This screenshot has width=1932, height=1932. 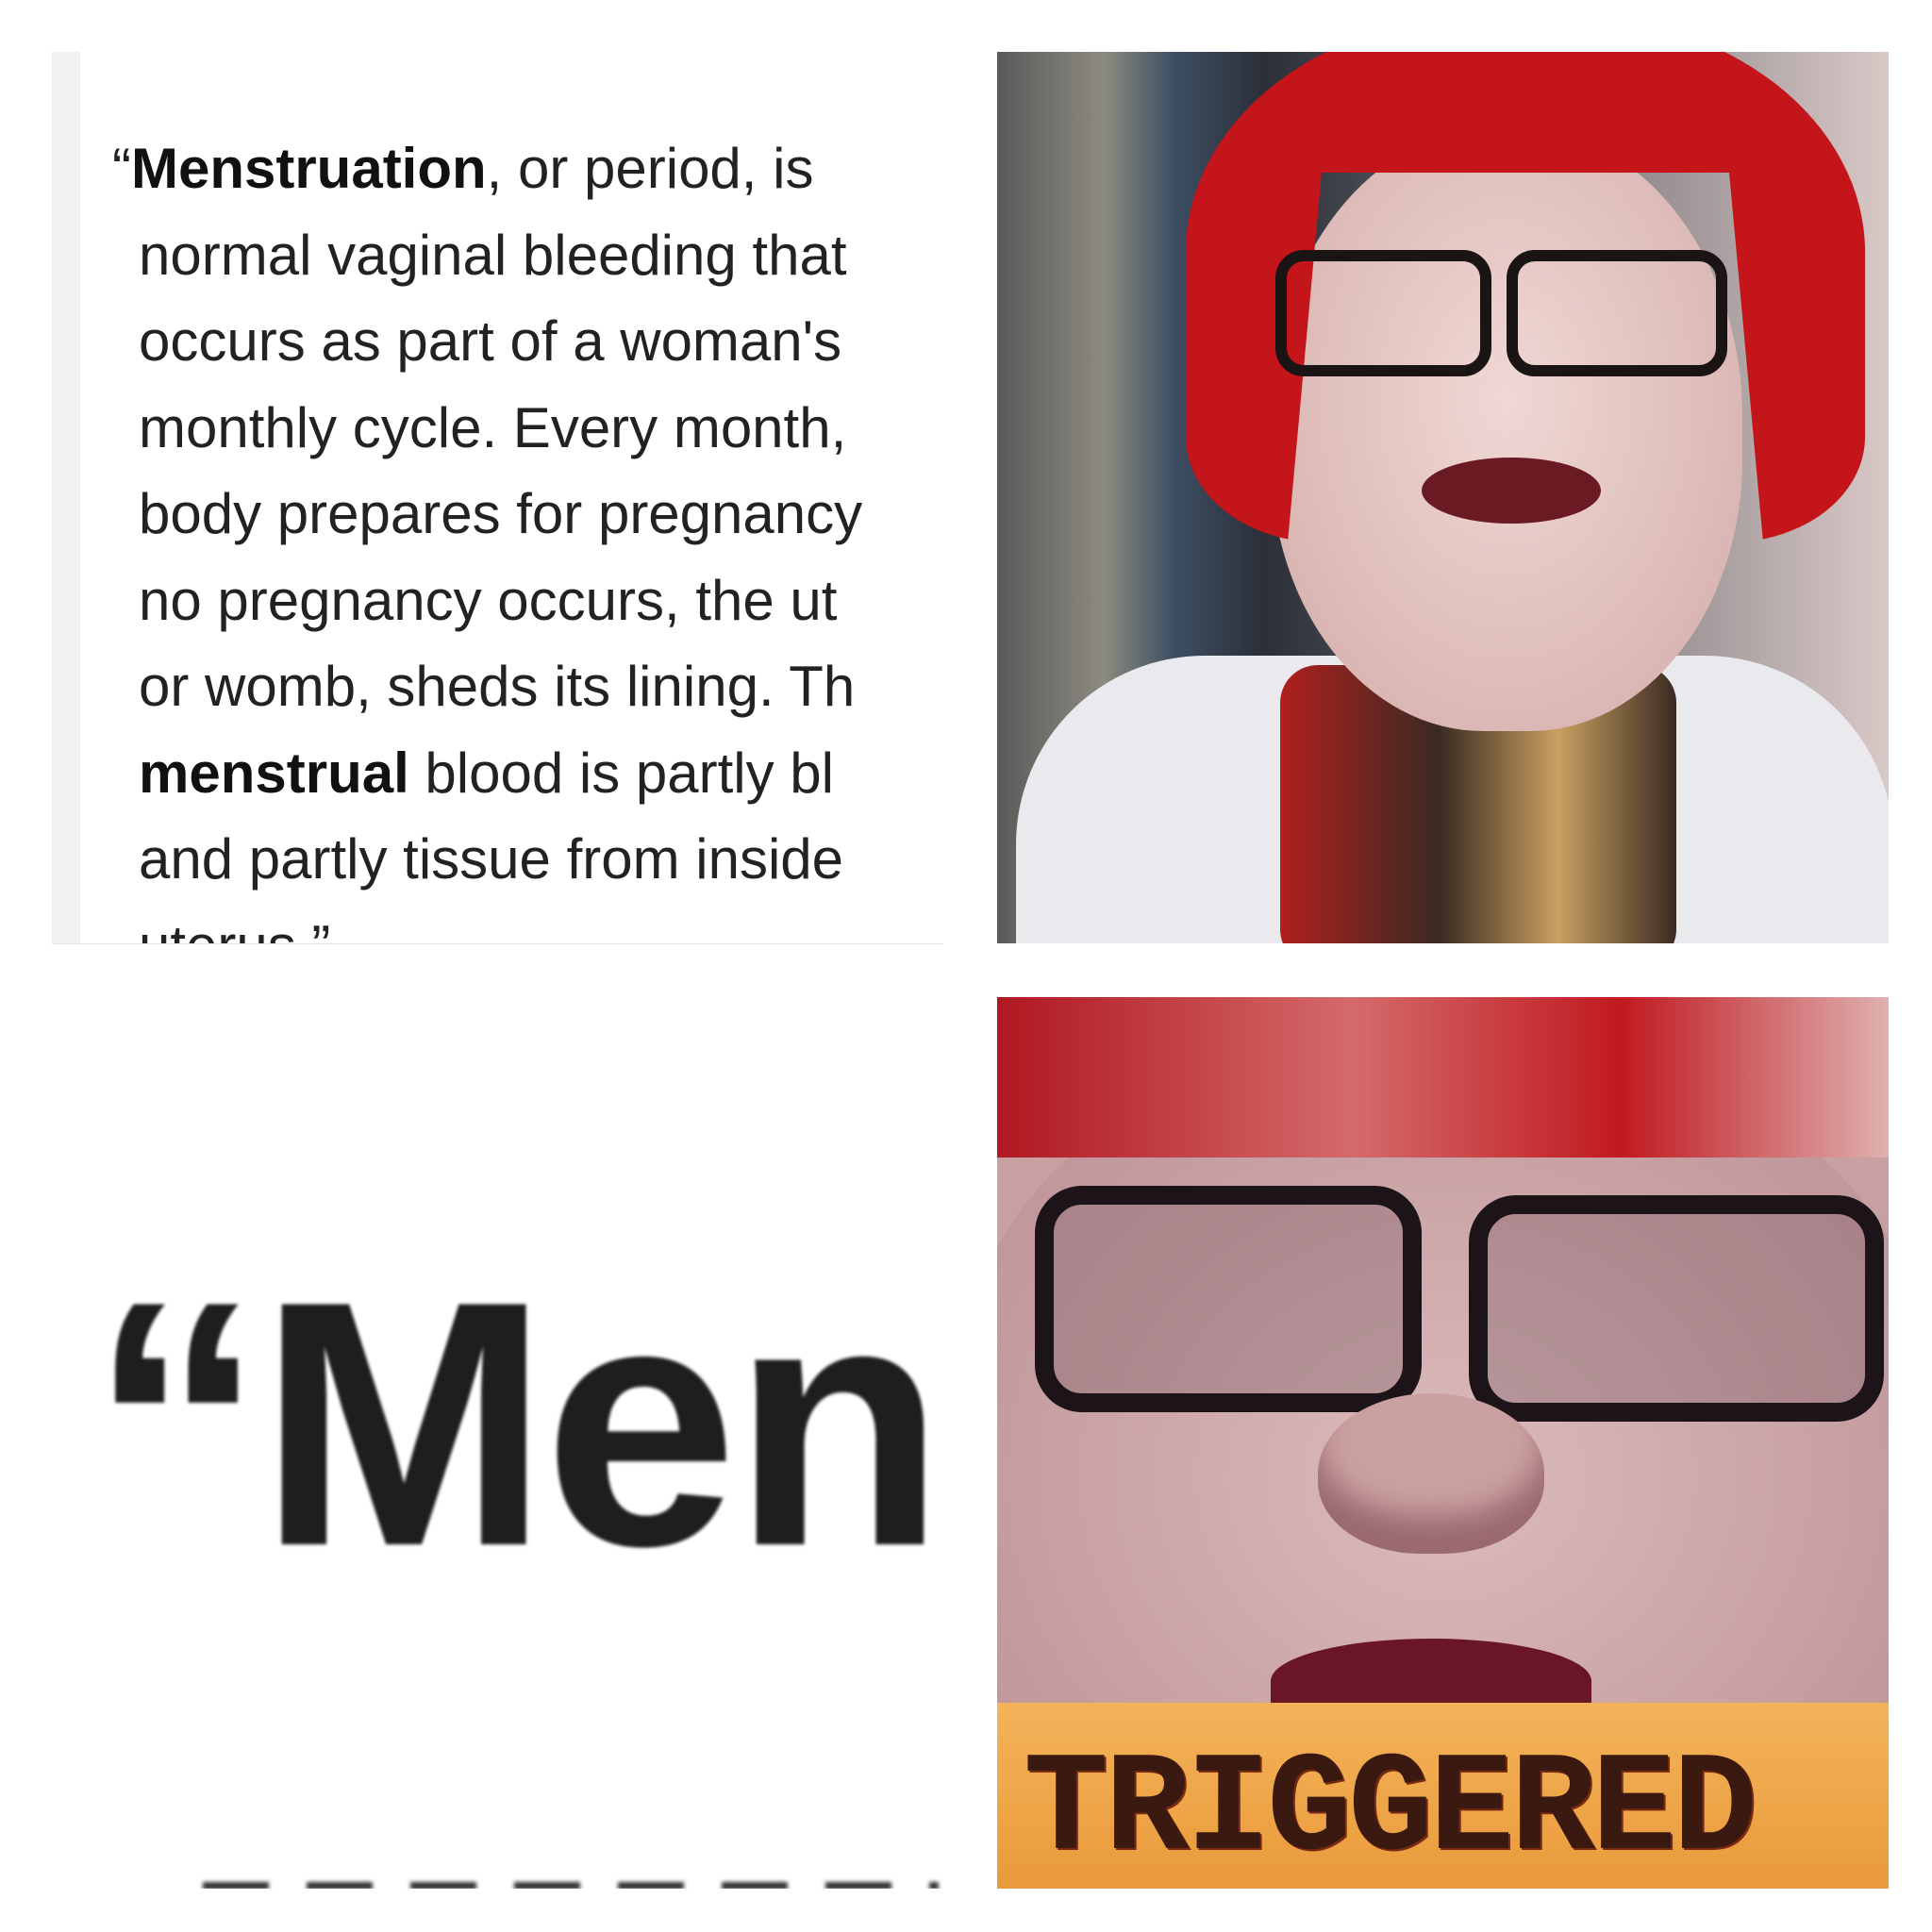 What do you see at coordinates (621, 773) in the screenshot?
I see `line-text: blood is partly bl` at bounding box center [621, 773].